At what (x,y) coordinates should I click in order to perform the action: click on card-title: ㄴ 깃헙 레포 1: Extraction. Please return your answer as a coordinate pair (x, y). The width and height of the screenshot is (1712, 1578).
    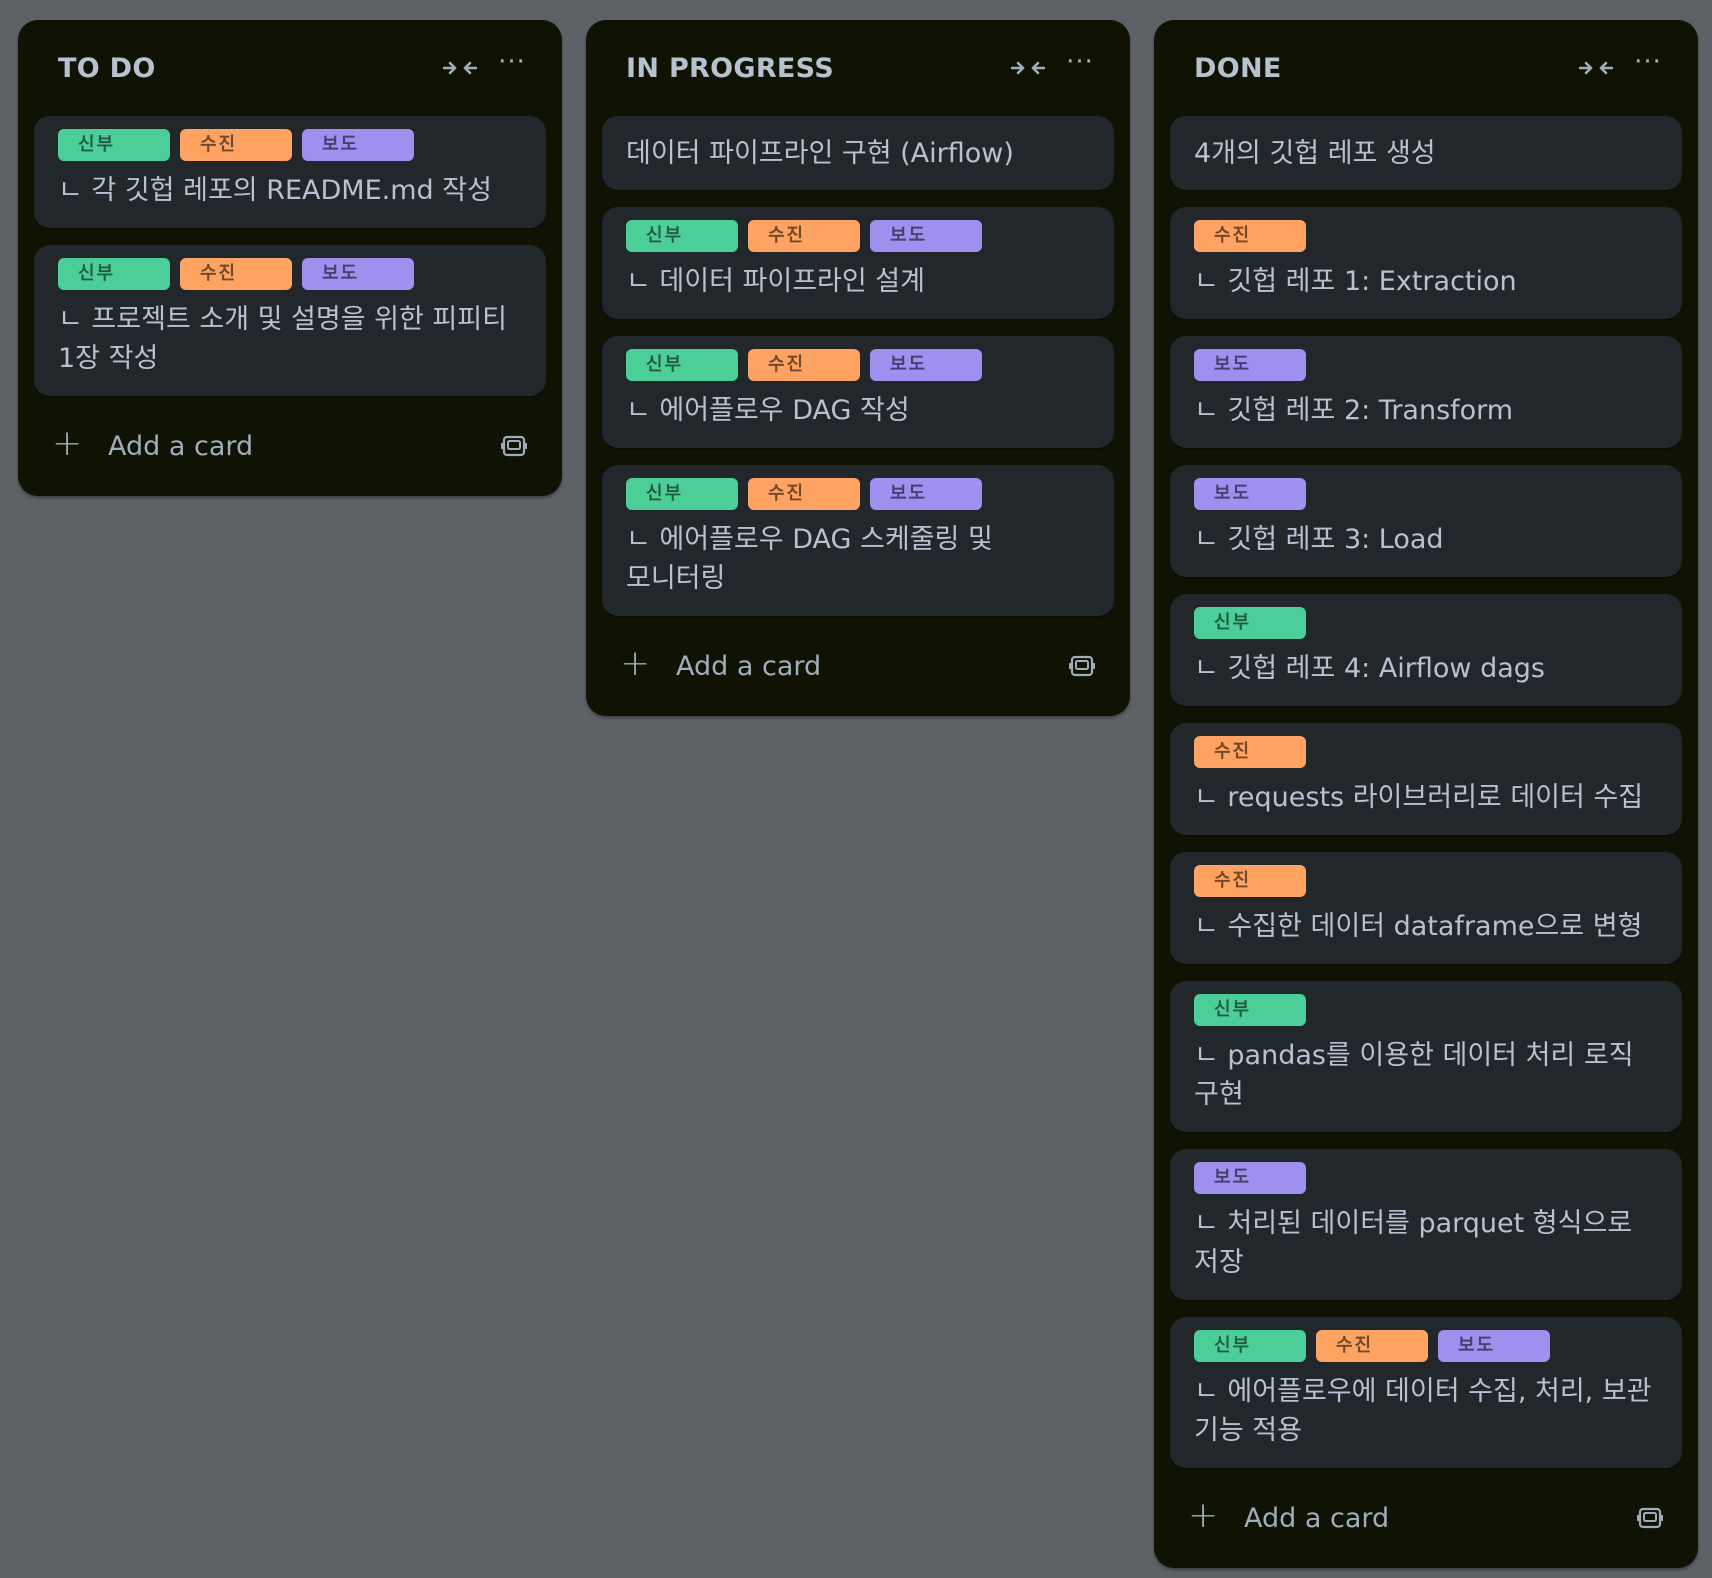
    Looking at the image, I should click on (1355, 281).